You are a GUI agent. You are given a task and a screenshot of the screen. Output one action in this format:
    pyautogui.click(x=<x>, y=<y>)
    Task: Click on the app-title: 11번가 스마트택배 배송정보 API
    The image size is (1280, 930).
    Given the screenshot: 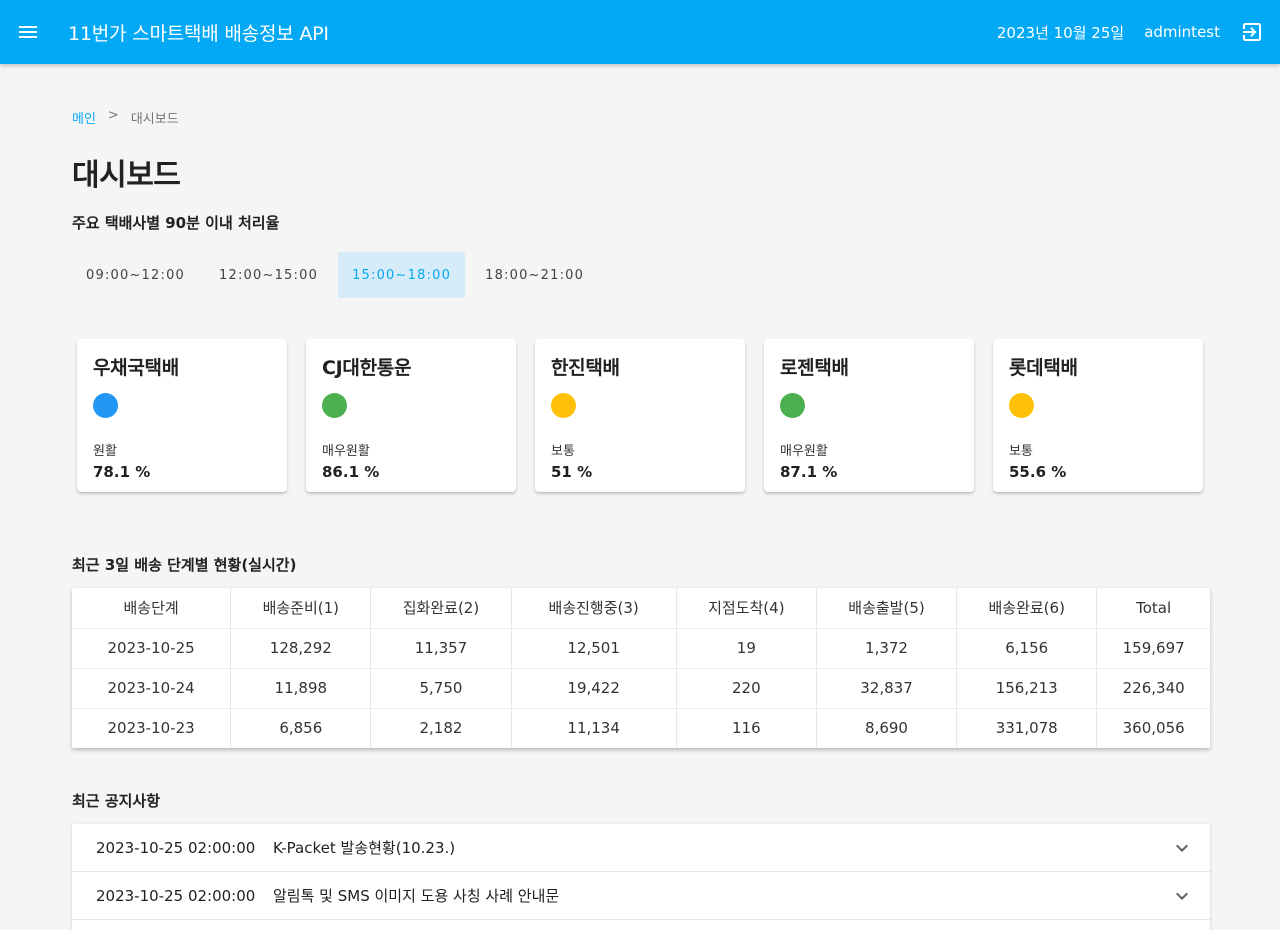 What is the action you would take?
    pyautogui.click(x=198, y=33)
    